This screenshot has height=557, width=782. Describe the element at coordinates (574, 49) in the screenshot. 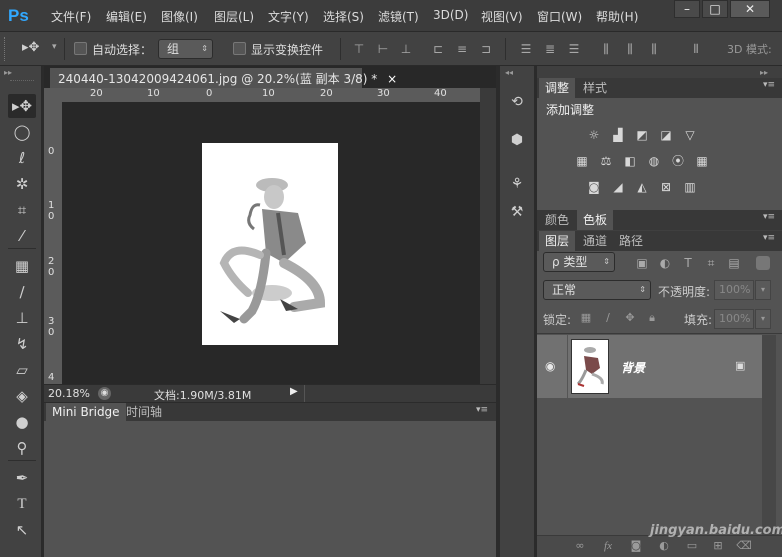

I see `distribute-bottom-icon: ☰` at that location.